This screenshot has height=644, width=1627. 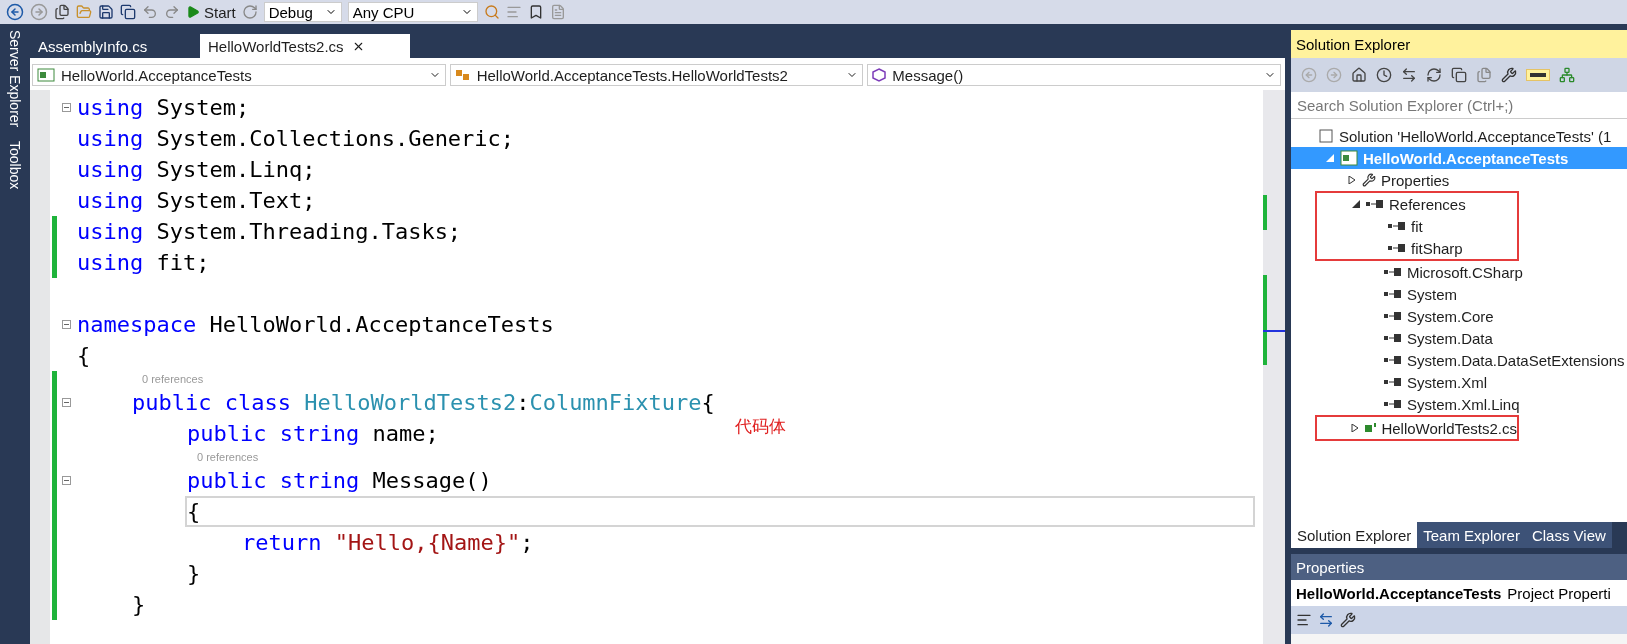 What do you see at coordinates (1459, 404) in the screenshot?
I see `tree-item: System.Xml.Linq` at bounding box center [1459, 404].